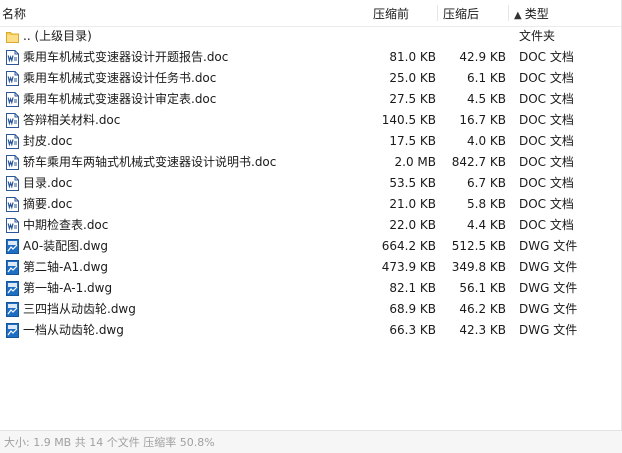  What do you see at coordinates (486, 183) in the screenshot?
I see `compressed-size: 6.7 KB` at bounding box center [486, 183].